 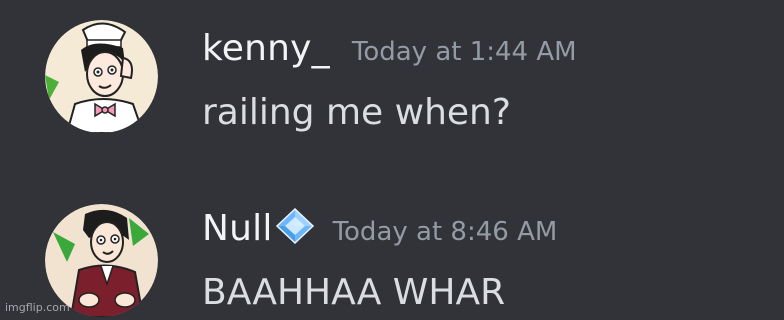 What do you see at coordinates (237, 228) in the screenshot?
I see `username: Null` at bounding box center [237, 228].